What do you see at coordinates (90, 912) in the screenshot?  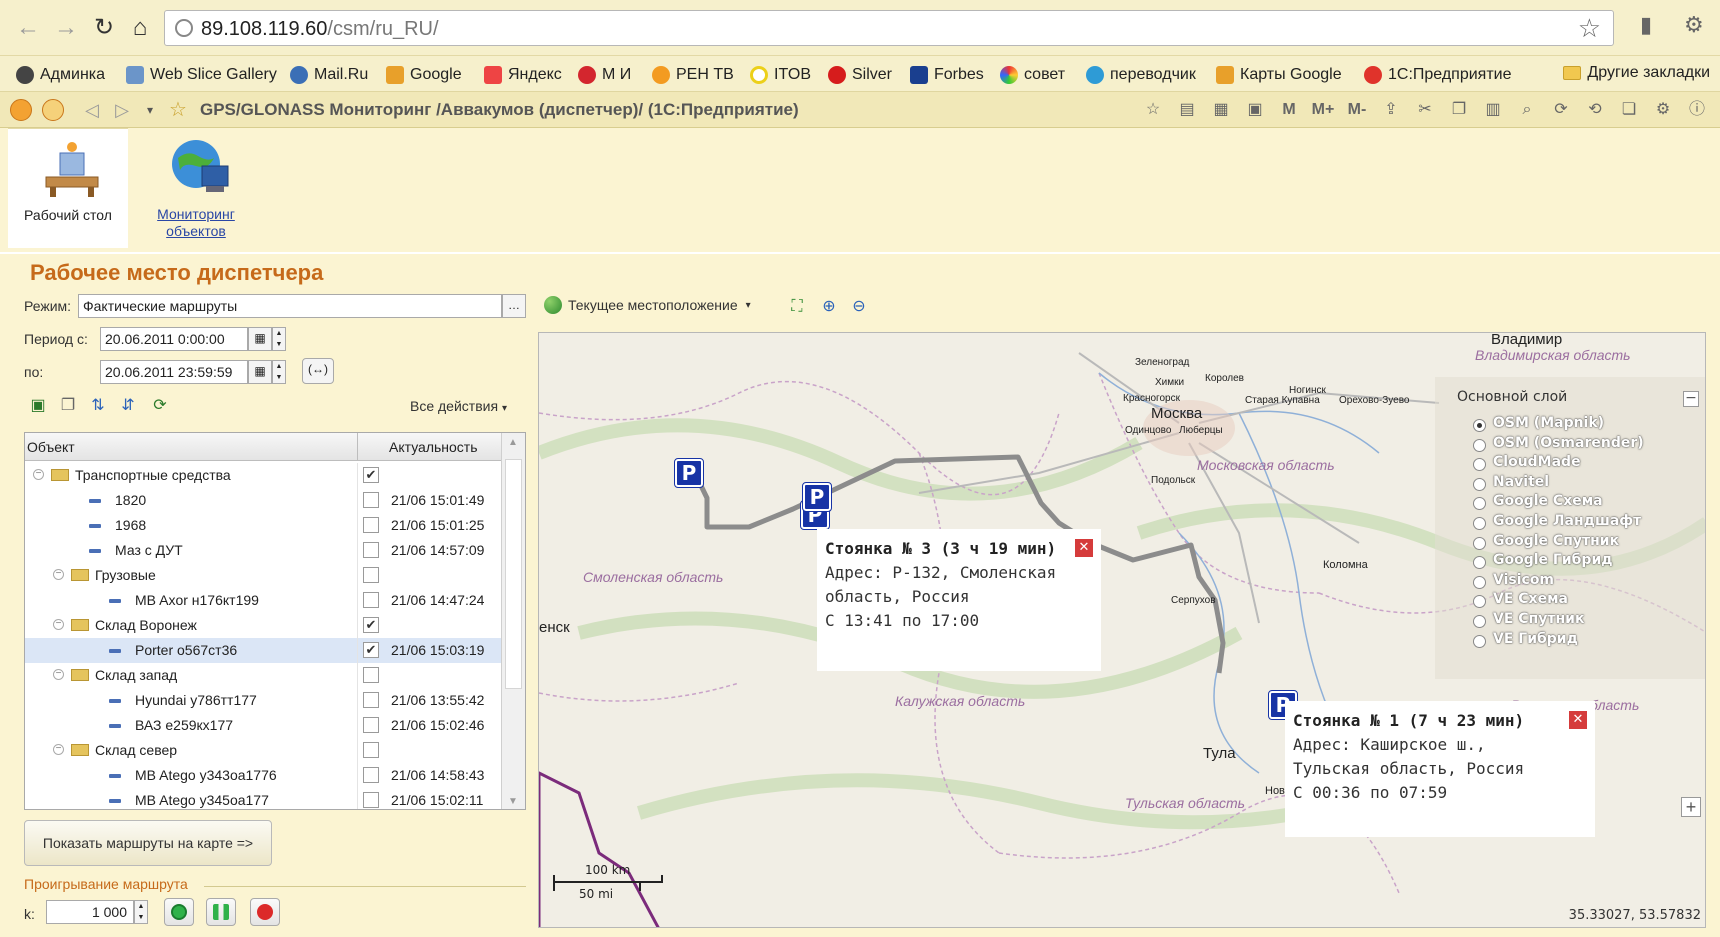 I see `k-field: 1 000` at bounding box center [90, 912].